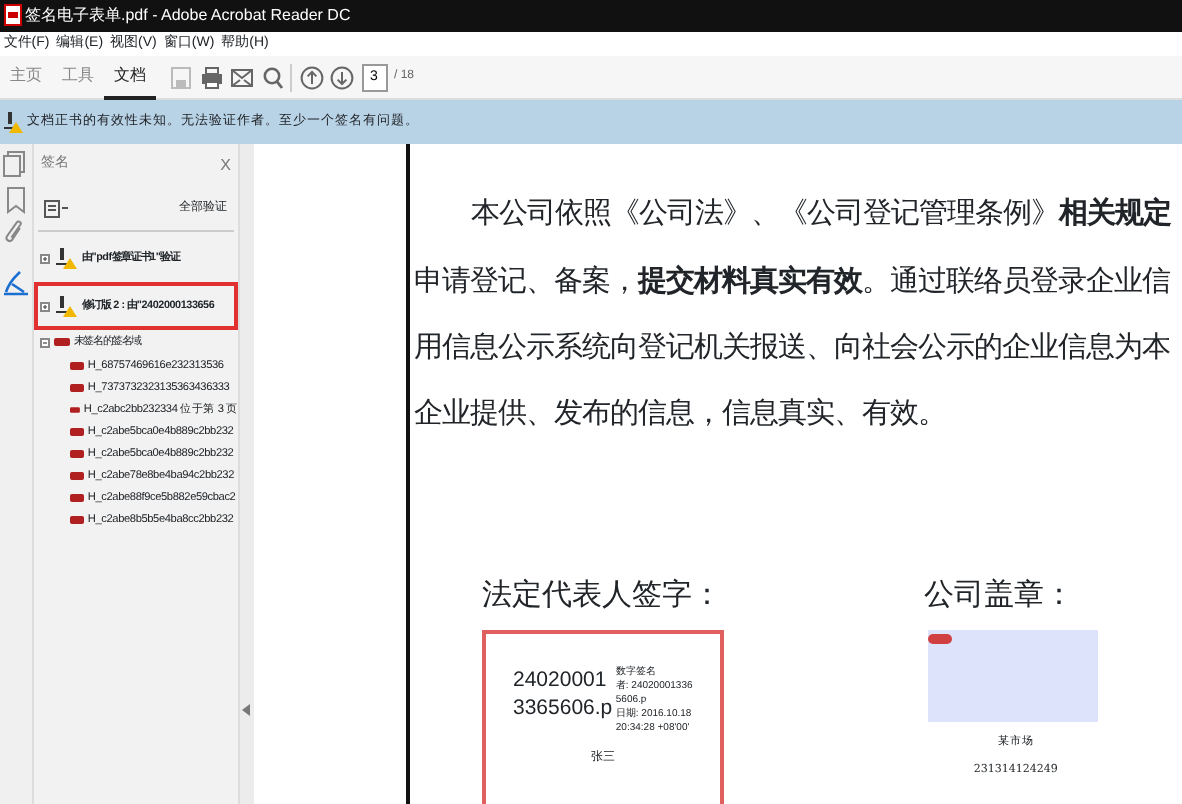  What do you see at coordinates (74, 409) in the screenshot?
I see `field-icon` at bounding box center [74, 409].